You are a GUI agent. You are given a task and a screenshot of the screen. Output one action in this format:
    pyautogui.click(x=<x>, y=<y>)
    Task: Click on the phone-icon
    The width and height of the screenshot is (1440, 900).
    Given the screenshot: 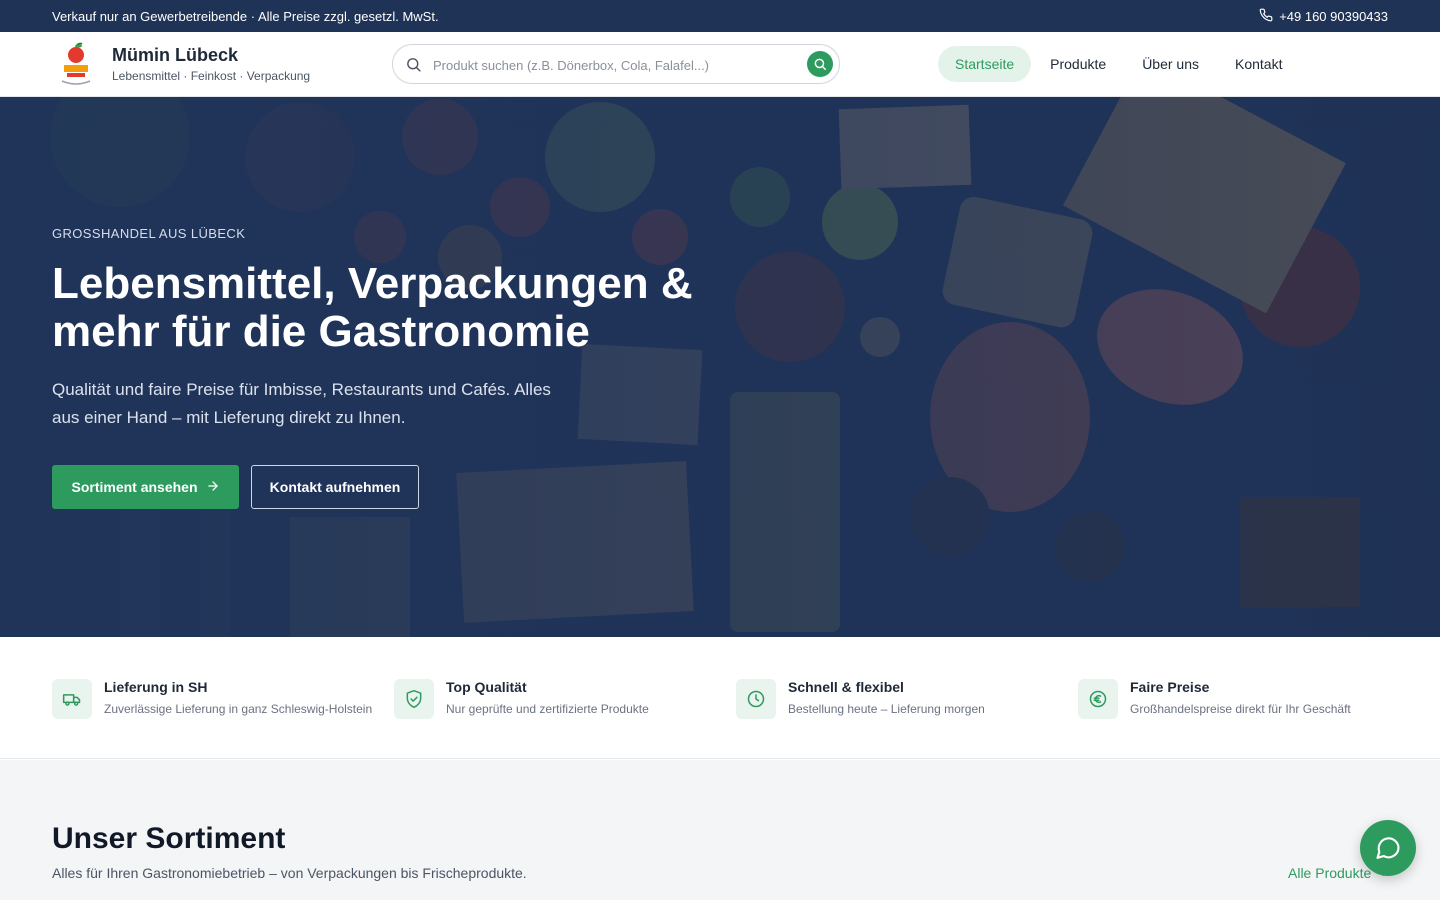 What is the action you would take?
    pyautogui.click(x=1266, y=16)
    